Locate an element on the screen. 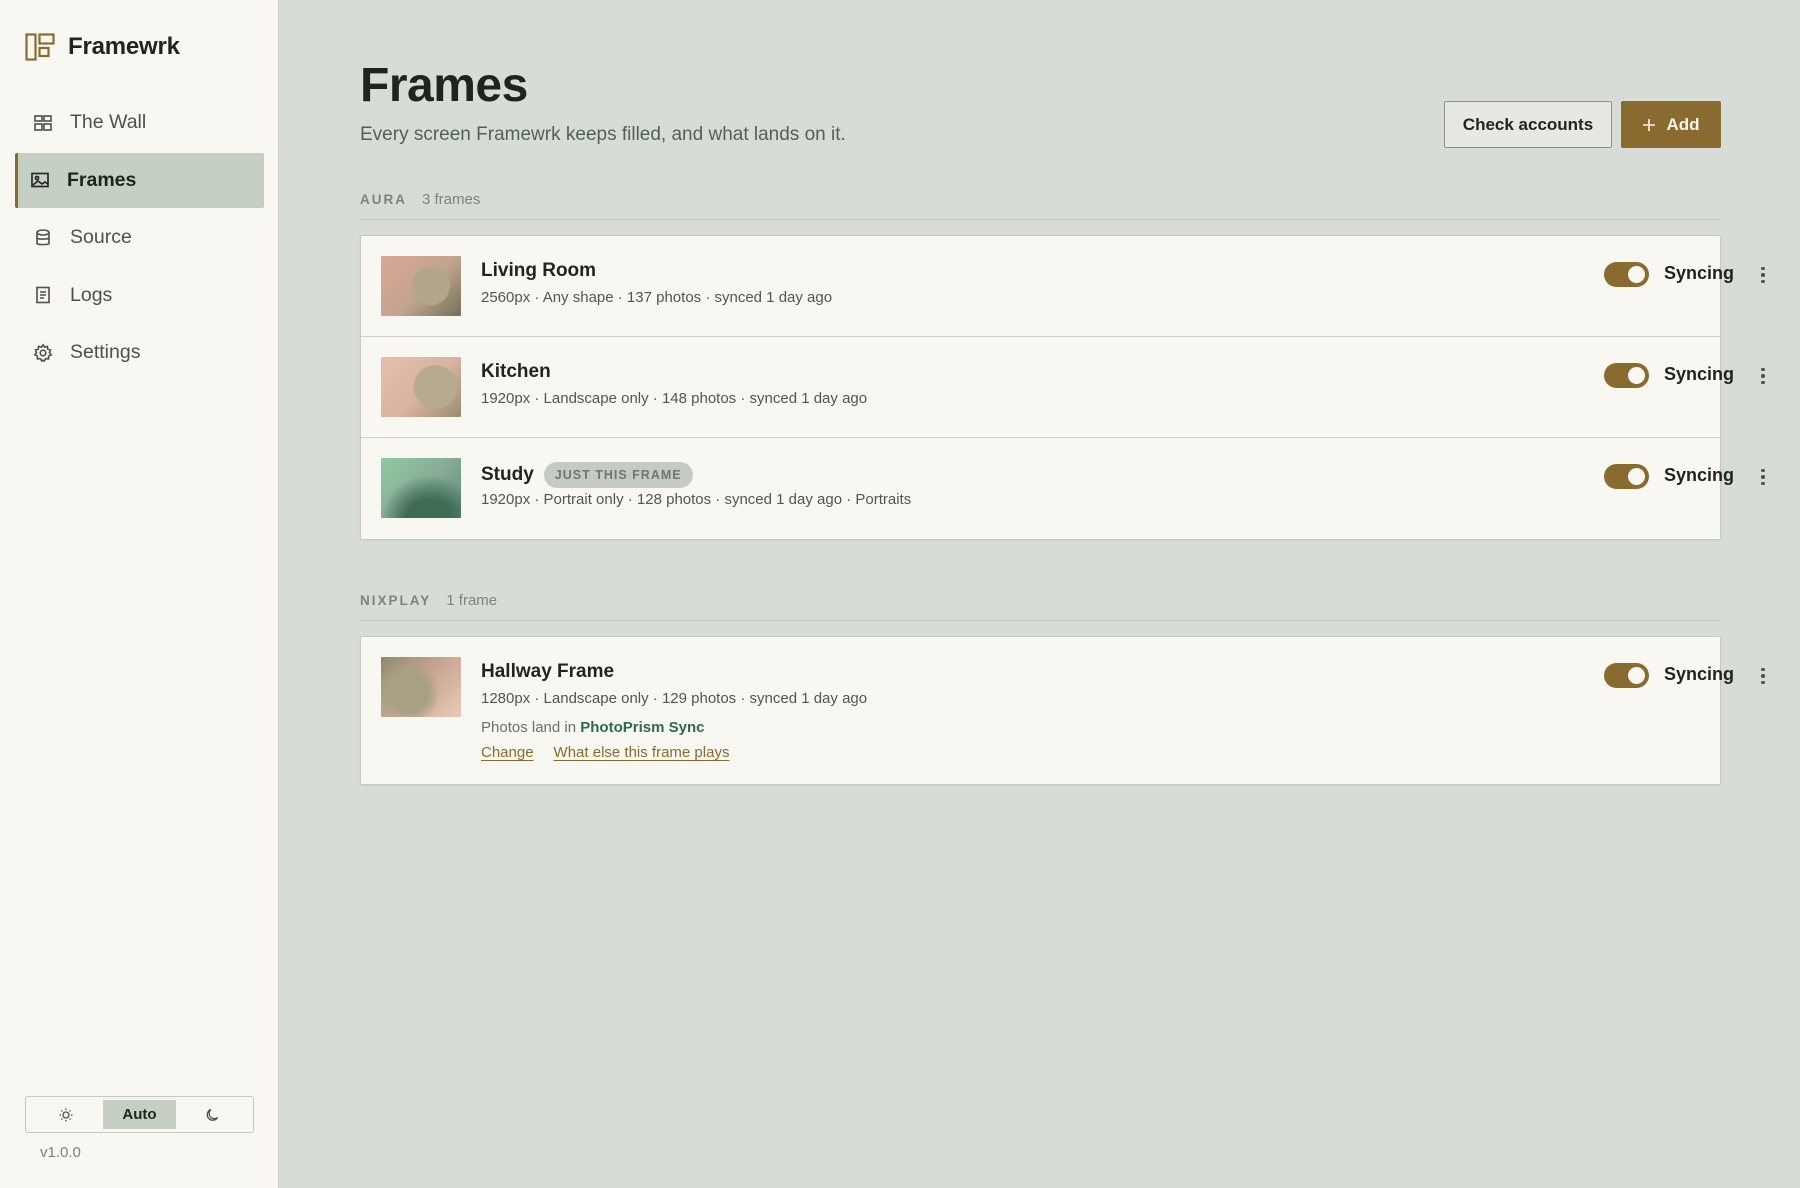 The image size is (1800, 1188). frame-title: Living Room is located at coordinates (538, 271).